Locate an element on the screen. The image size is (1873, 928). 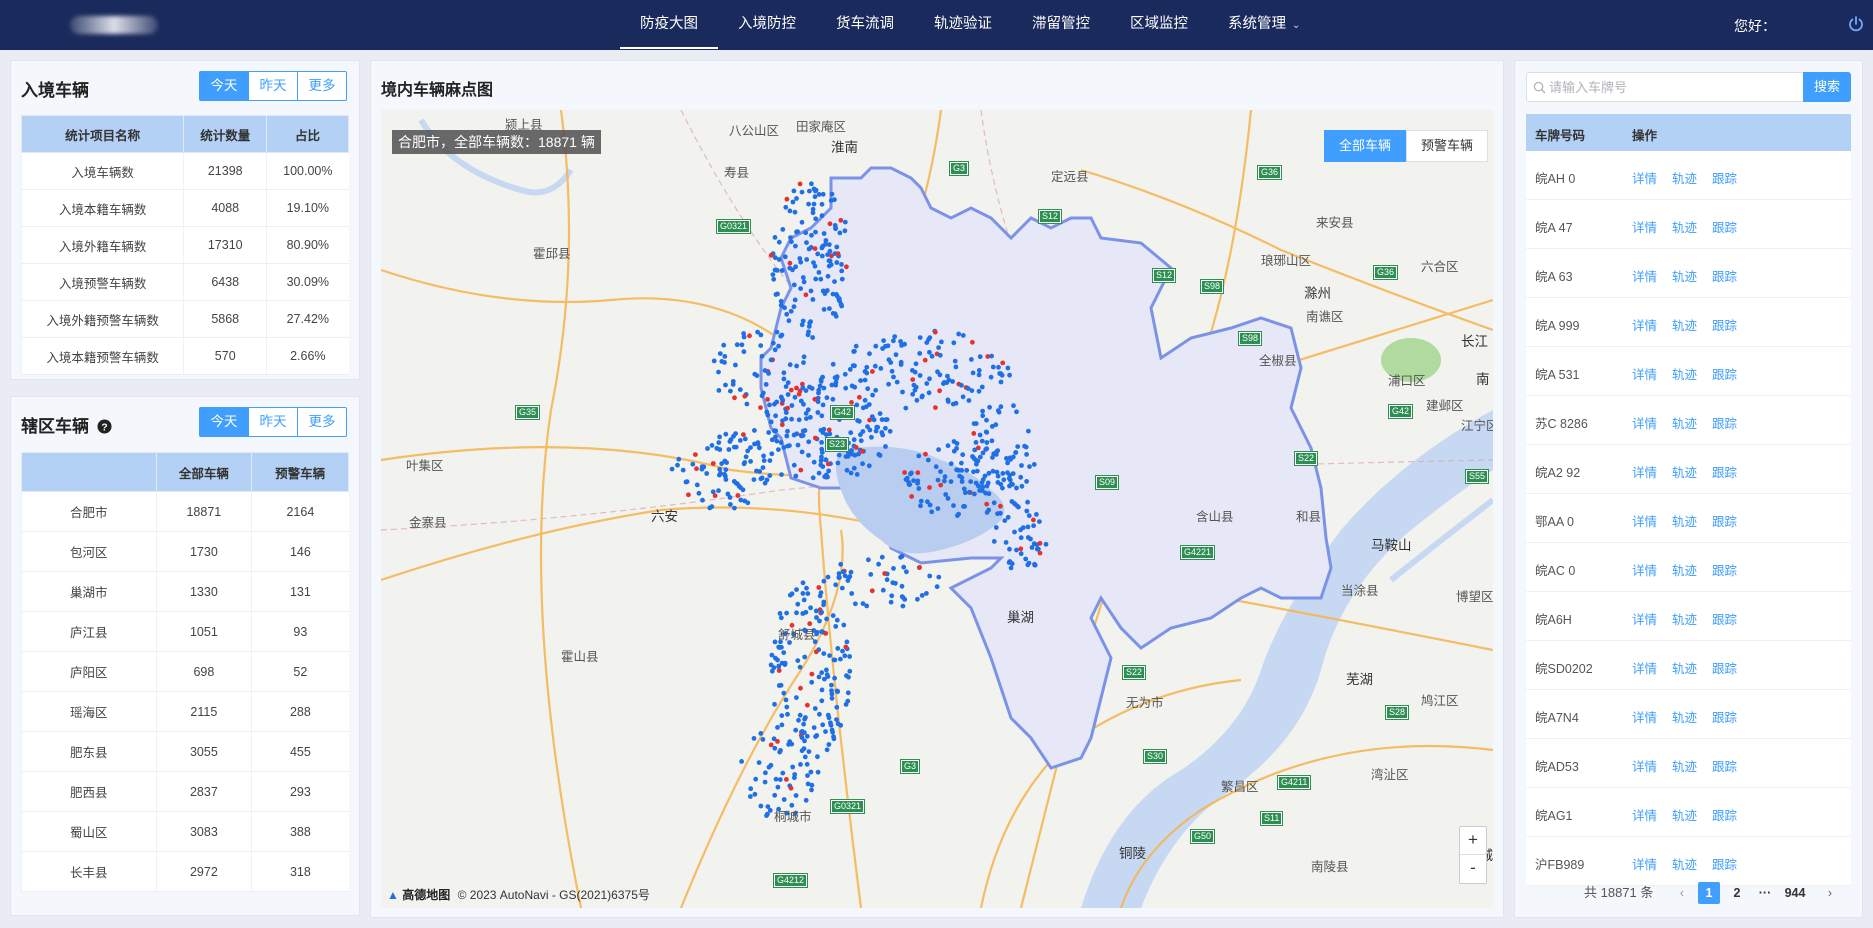
table-row: 包河区 1730 146 is located at coordinates (185, 551).